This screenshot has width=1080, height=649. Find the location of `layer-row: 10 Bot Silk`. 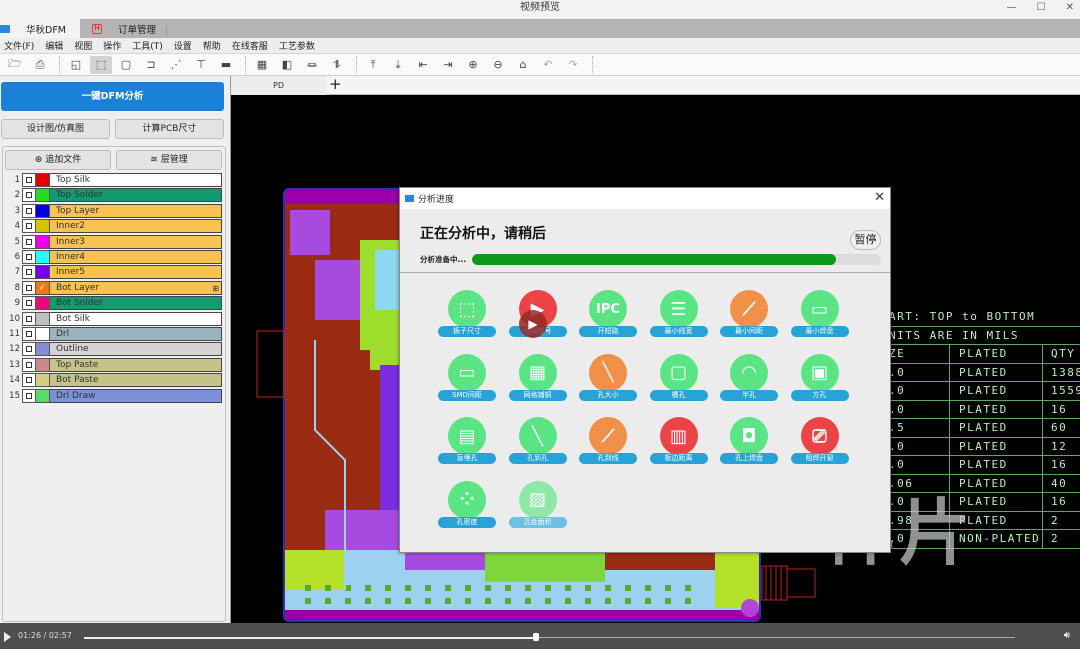

layer-row: 10 Bot Silk is located at coordinates (115, 318).